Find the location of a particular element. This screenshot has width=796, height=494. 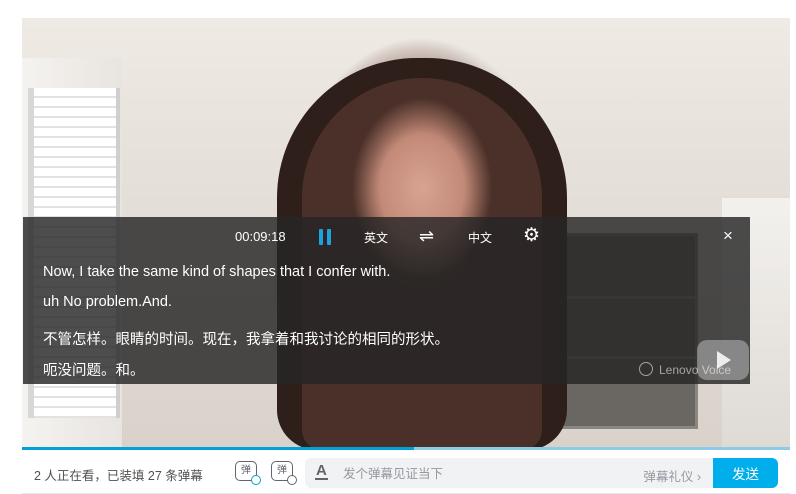

danmaku-settings-icon: 弹 is located at coordinates (284, 473).